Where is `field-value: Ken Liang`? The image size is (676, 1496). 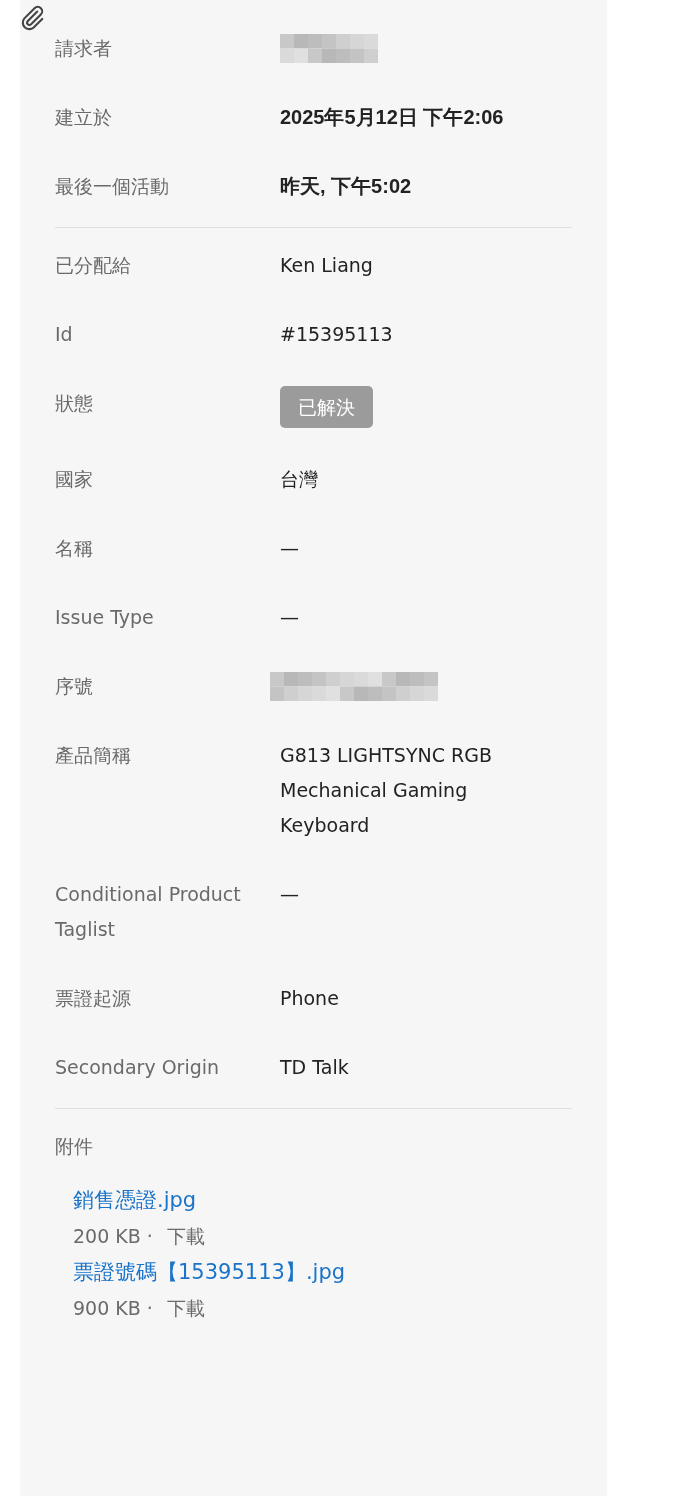
field-value: Ken Liang is located at coordinates (326, 265).